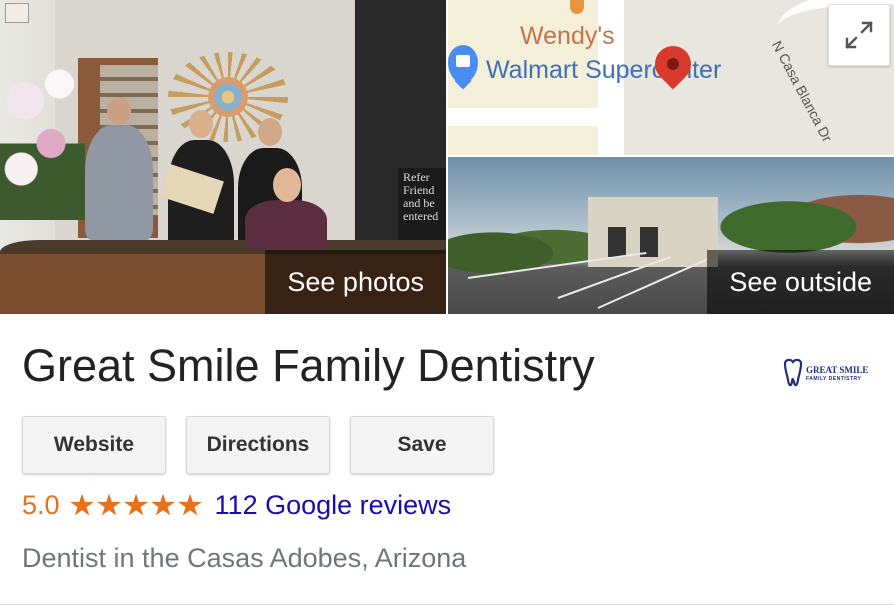 This screenshot has width=894, height=608. What do you see at coordinates (422, 208) in the screenshot?
I see `chalkboard-sign: Refer Friend and be entered` at bounding box center [422, 208].